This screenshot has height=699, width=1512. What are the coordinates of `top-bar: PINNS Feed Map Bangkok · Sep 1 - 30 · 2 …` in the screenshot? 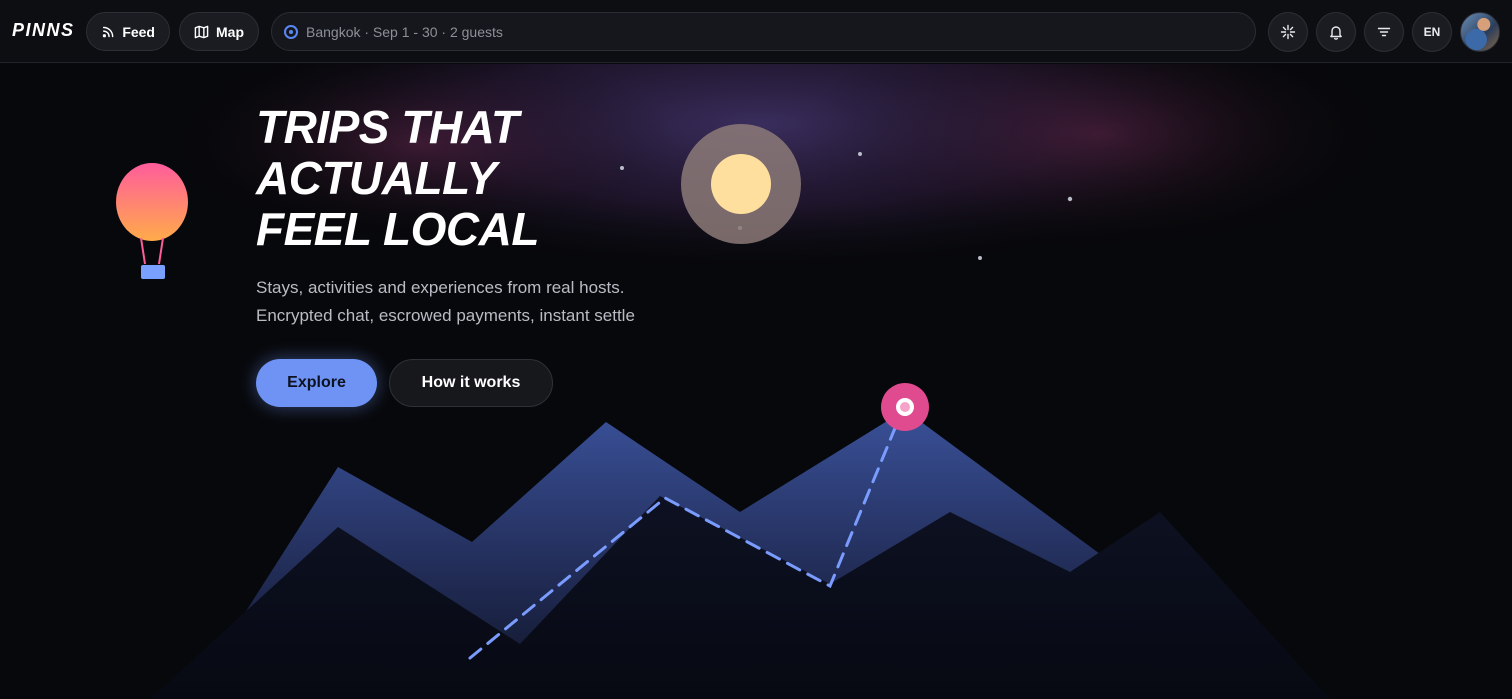 It's located at (756, 31).